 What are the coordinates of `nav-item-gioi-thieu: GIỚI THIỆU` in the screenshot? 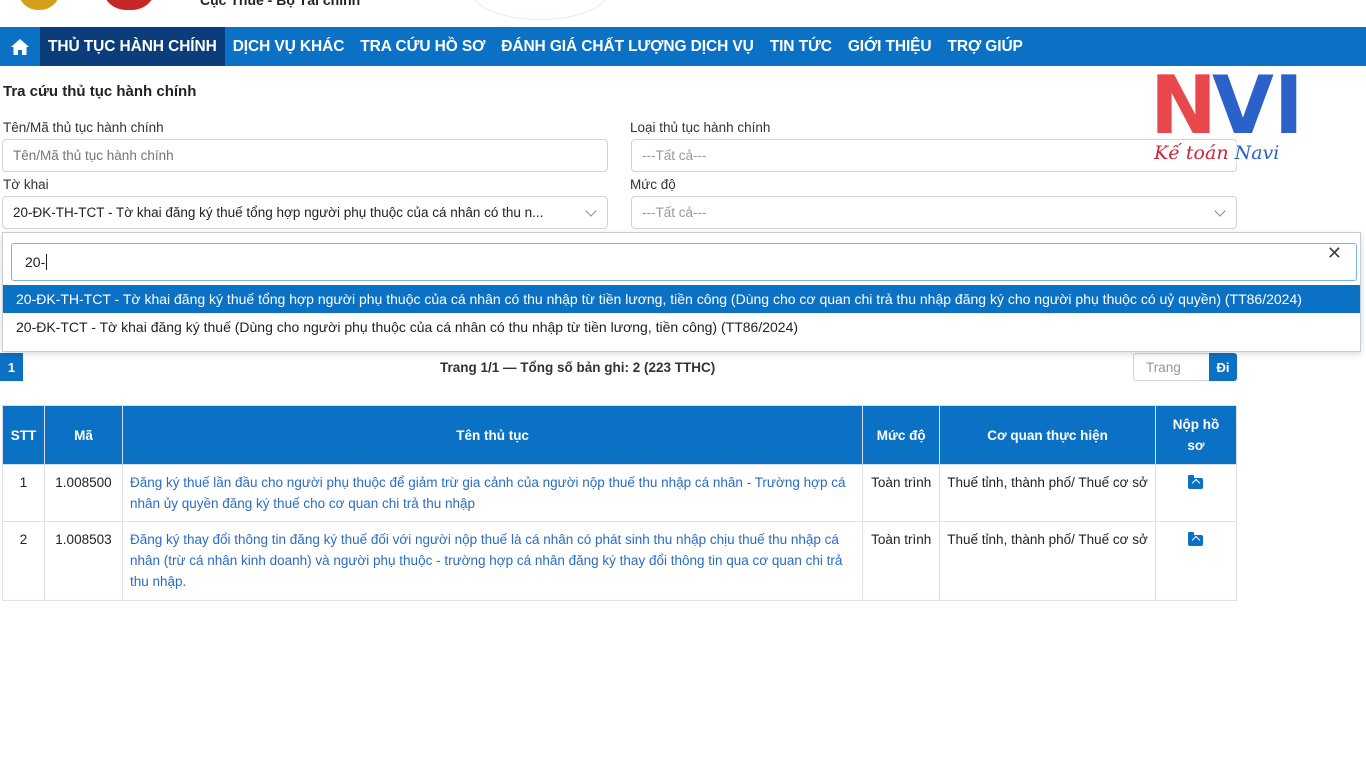 It's located at (890, 46).